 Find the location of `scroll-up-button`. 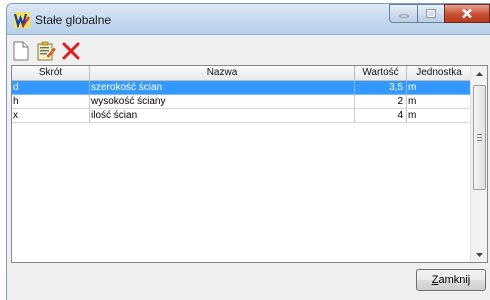

scroll-up-button is located at coordinates (479, 73).